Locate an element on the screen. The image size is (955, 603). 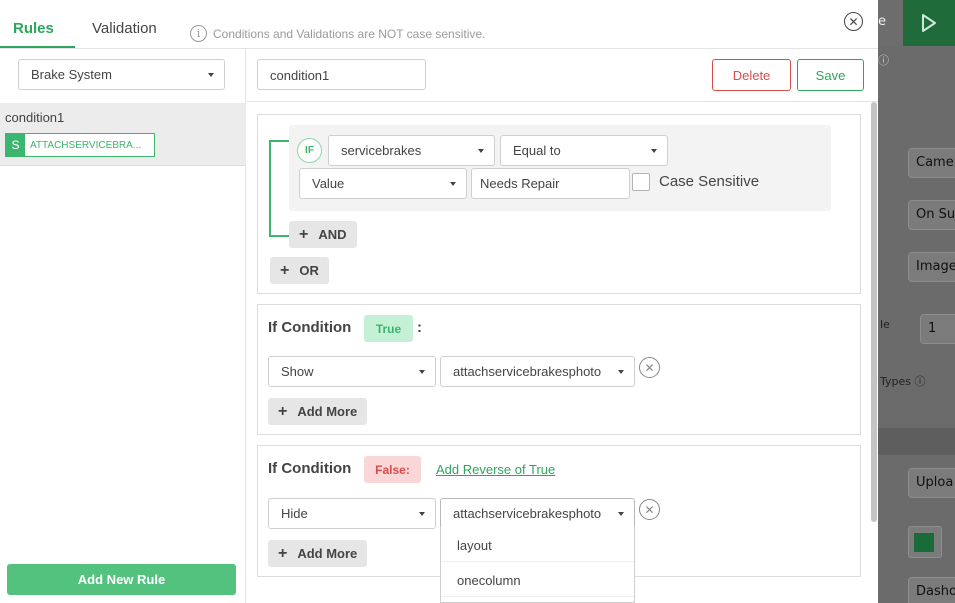
false-target-value: attachservicebrakesphoto is located at coordinates (527, 513).